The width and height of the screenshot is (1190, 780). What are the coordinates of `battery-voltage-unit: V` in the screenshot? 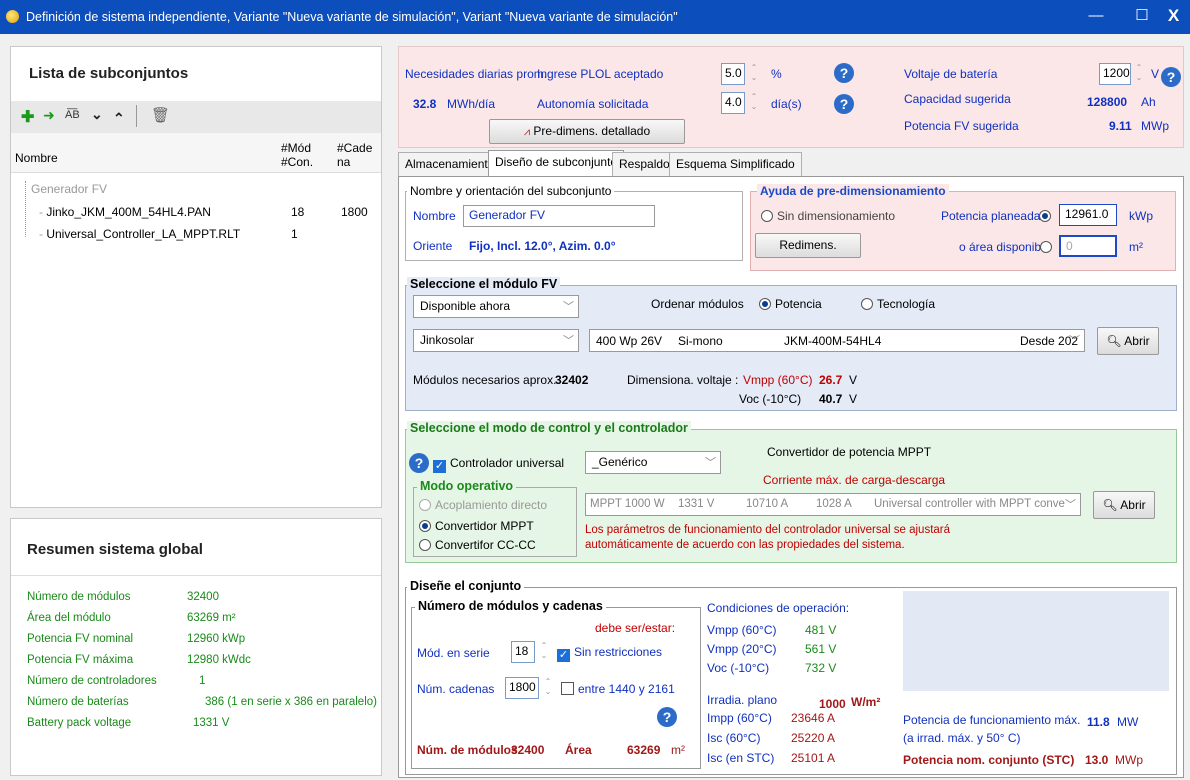 It's located at (1155, 74).